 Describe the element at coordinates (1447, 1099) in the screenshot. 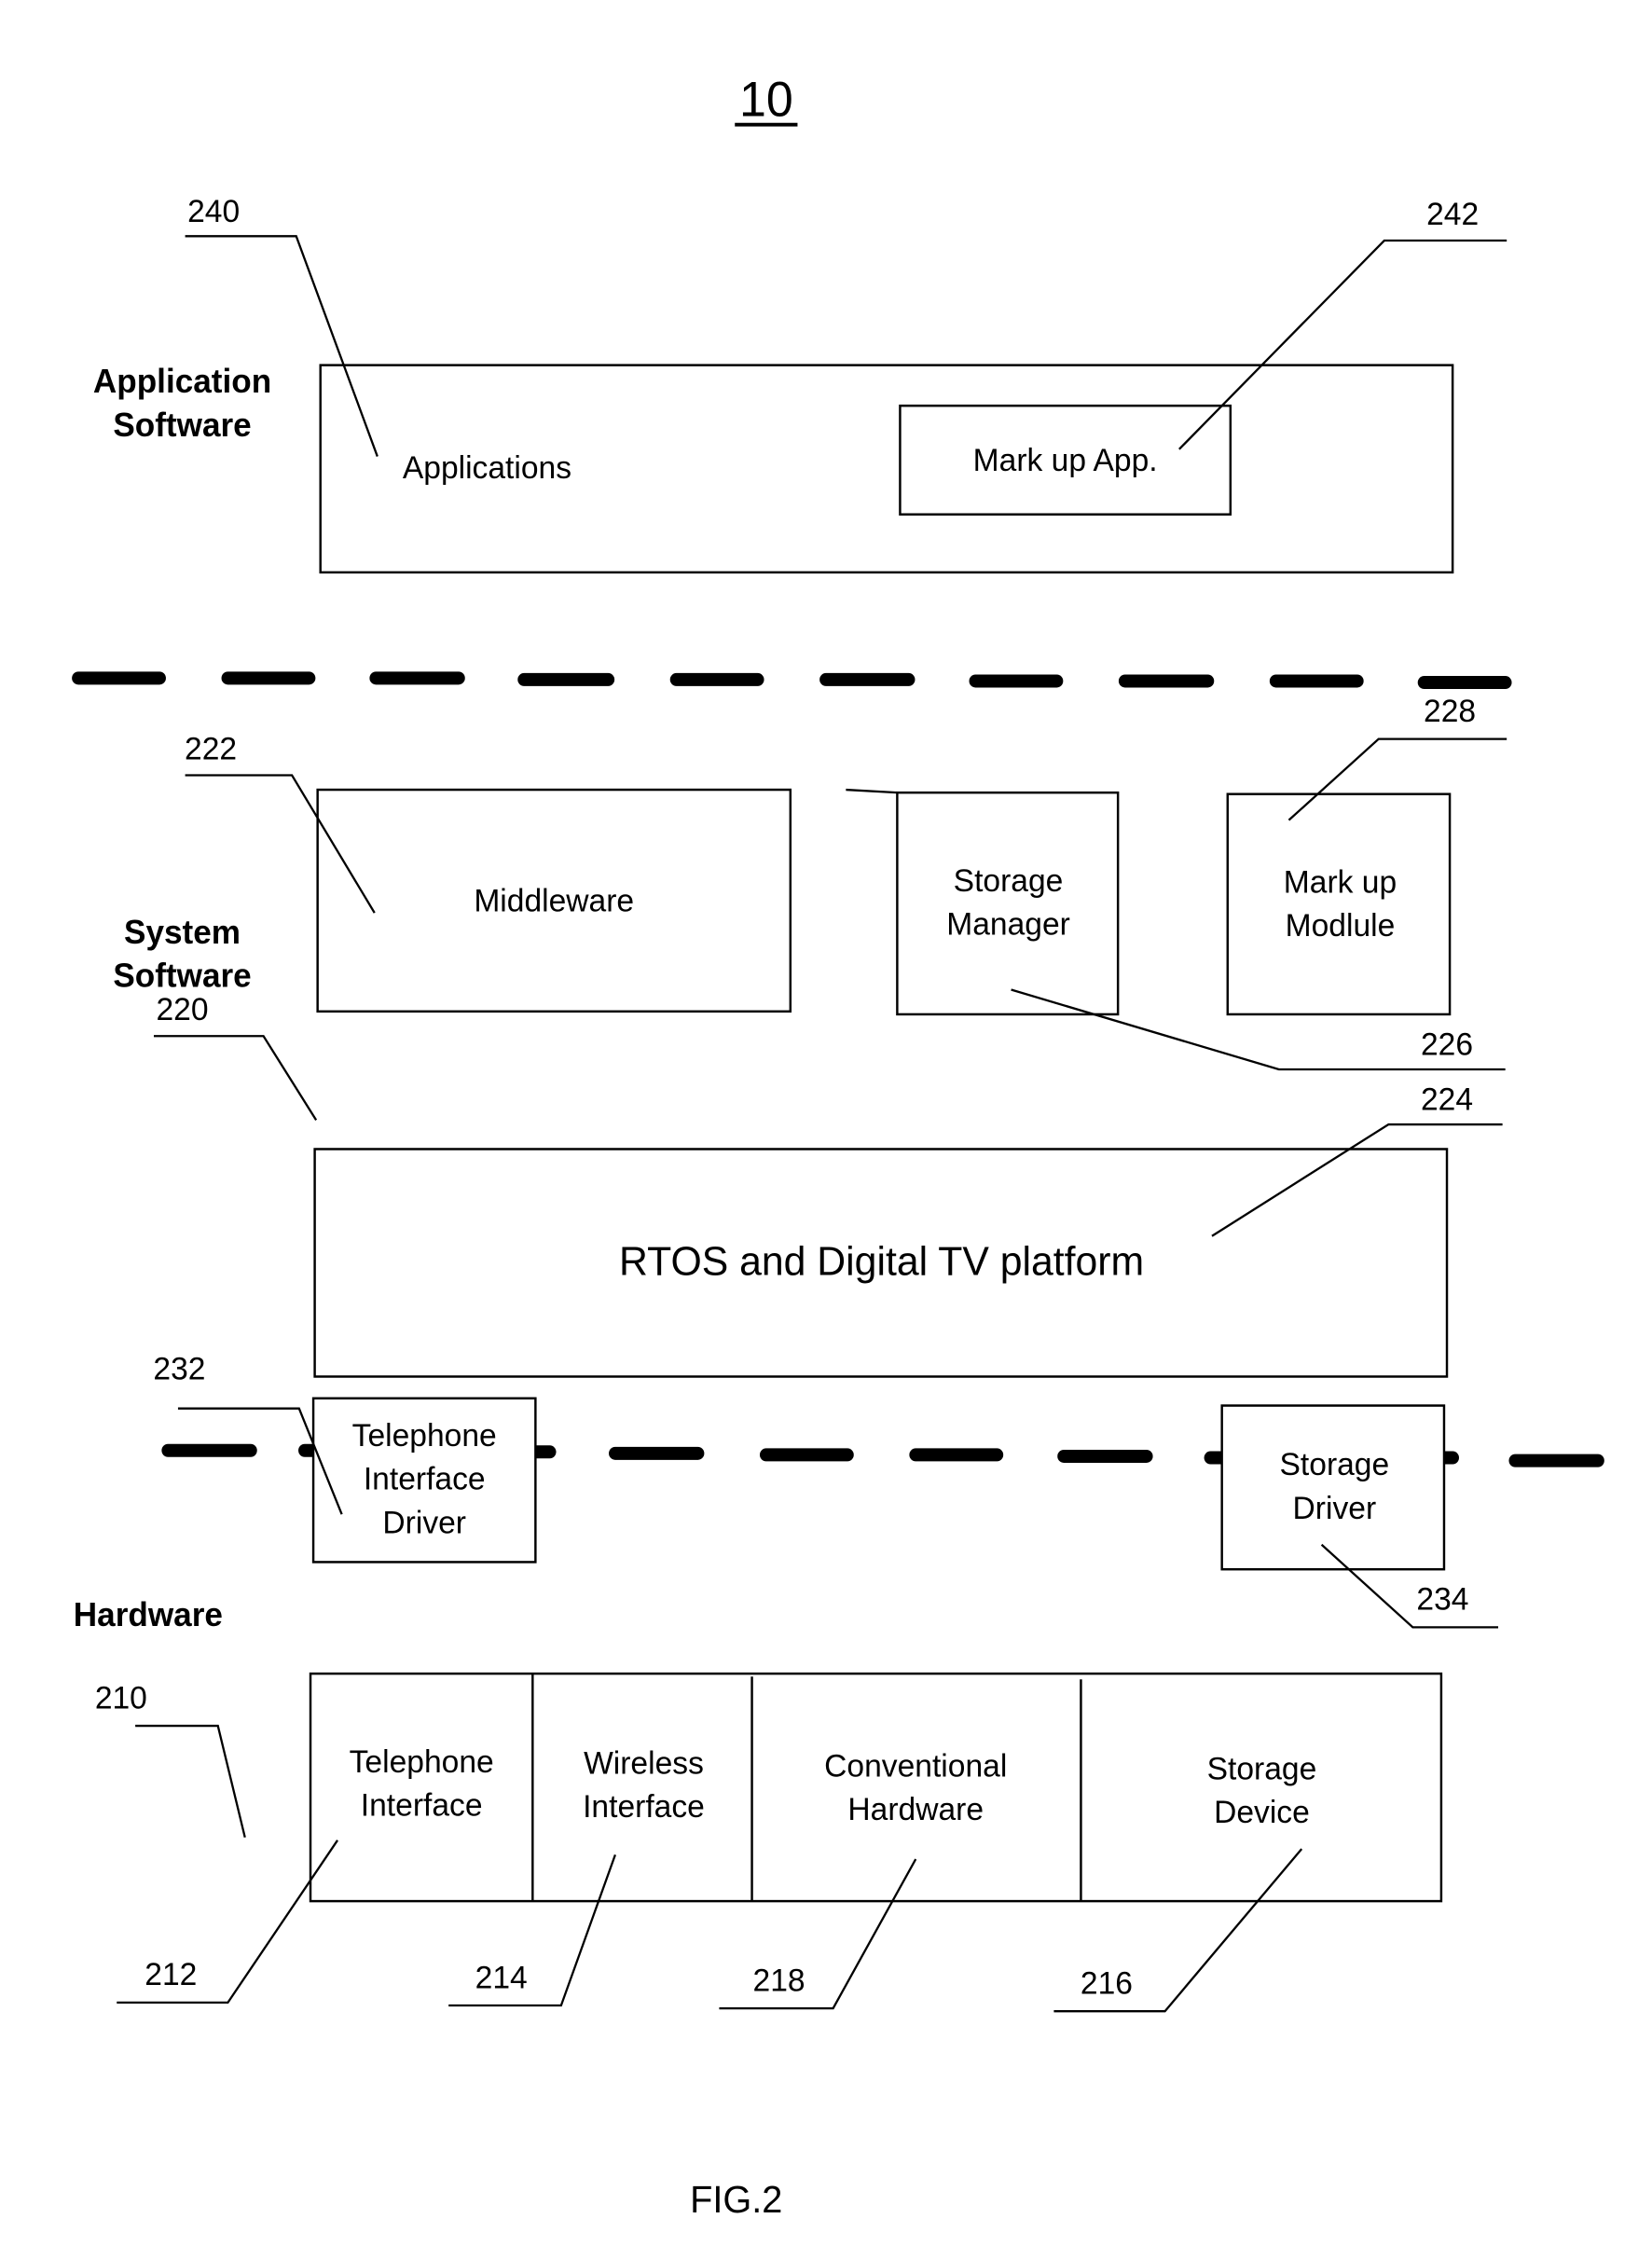

I see `ref-224: 224` at that location.